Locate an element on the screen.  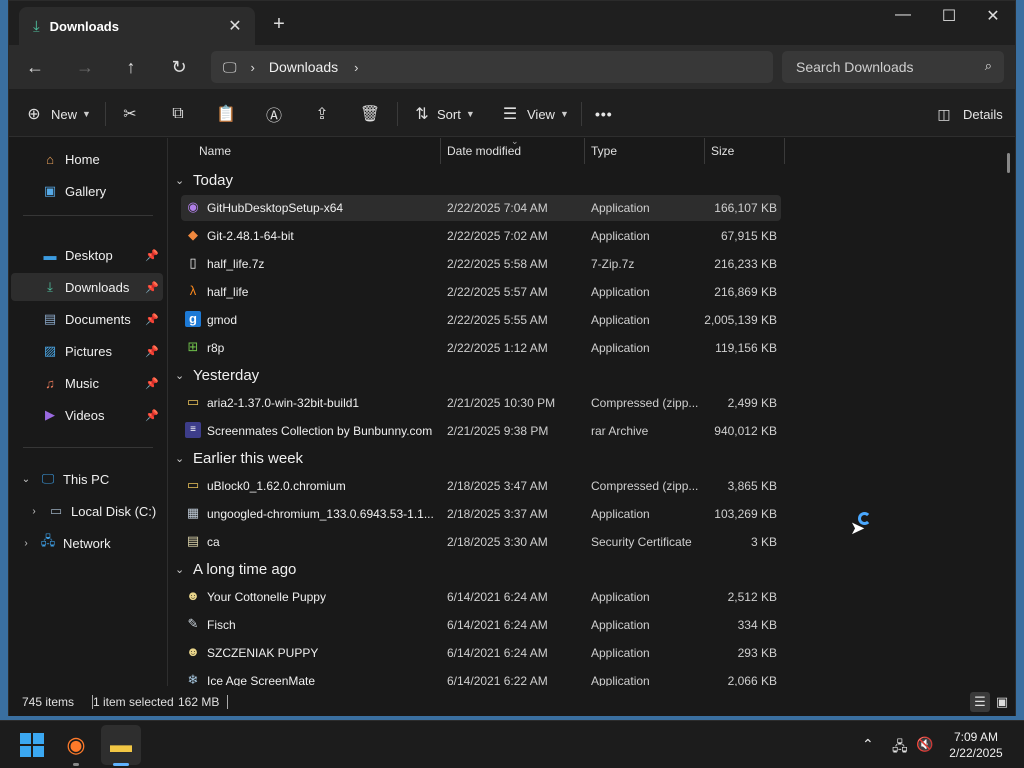
pictures-icon: ▨ is located at coordinates (50, 350).